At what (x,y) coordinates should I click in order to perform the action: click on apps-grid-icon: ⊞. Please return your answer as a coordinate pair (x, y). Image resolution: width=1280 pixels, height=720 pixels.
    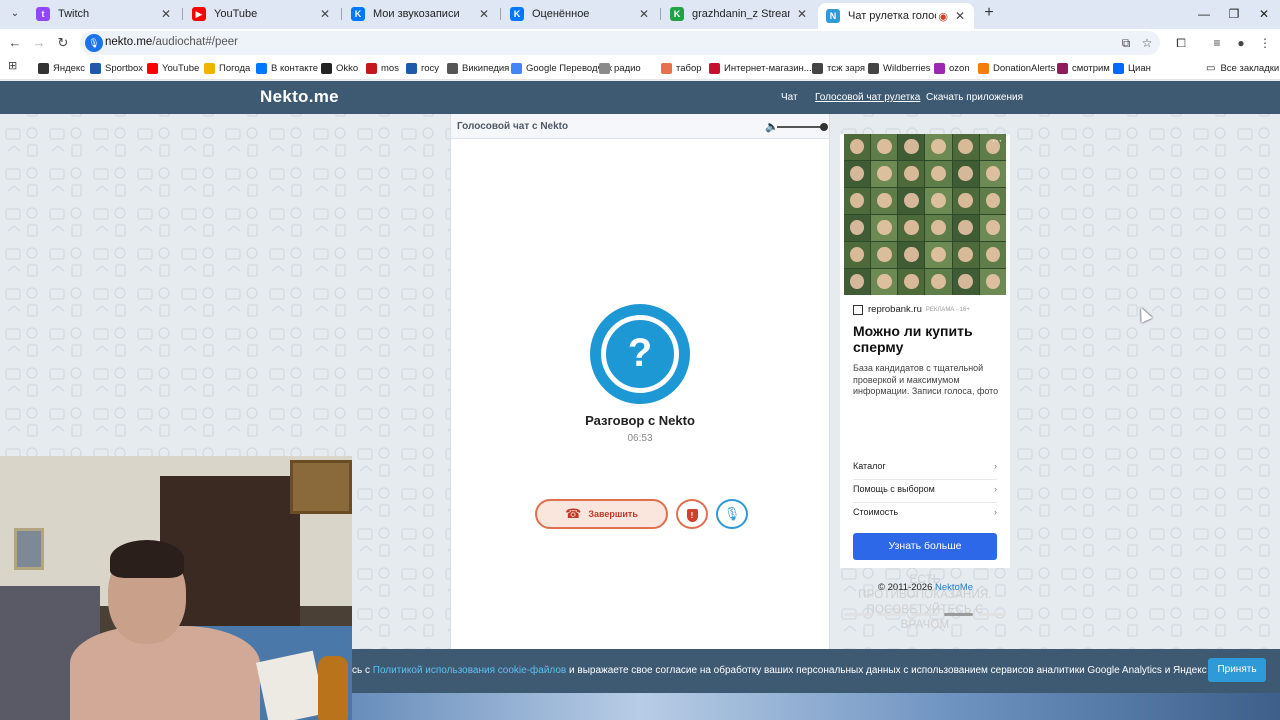
    Looking at the image, I should click on (14, 66).